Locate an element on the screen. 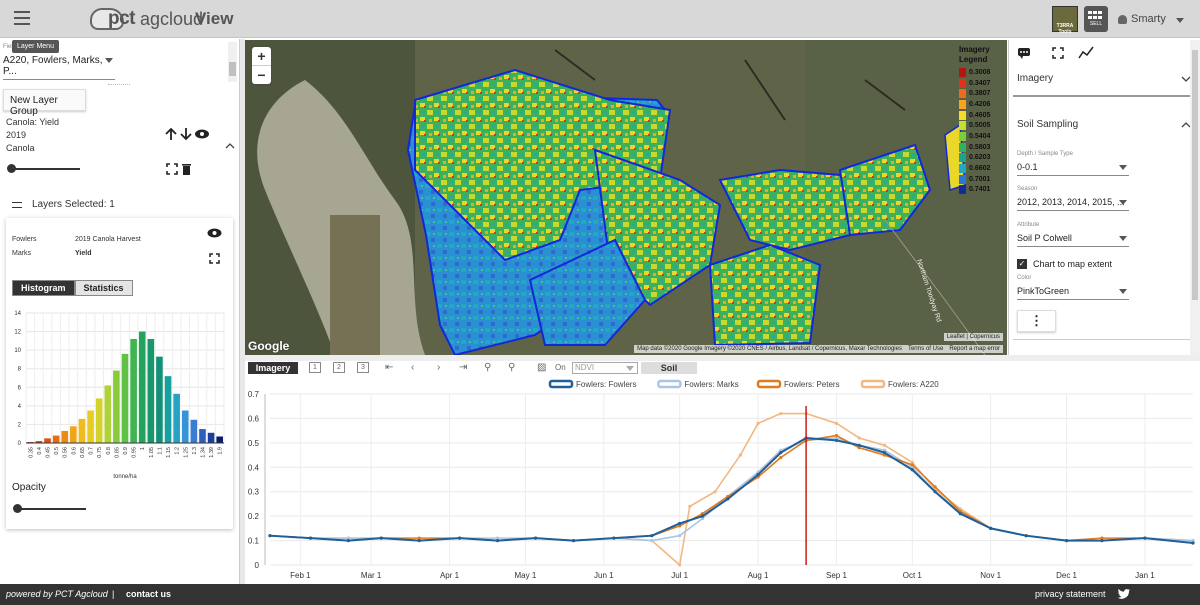  report-link: Report a map error is located at coordinates (974, 349).